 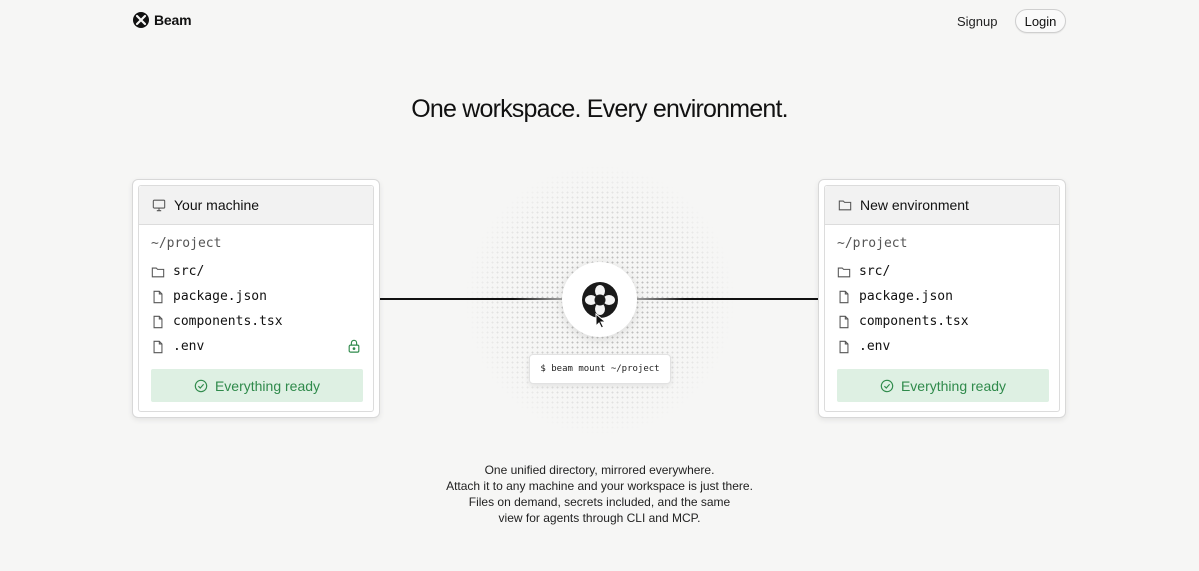 I want to click on panel-title: Your machine, so click(x=217, y=205).